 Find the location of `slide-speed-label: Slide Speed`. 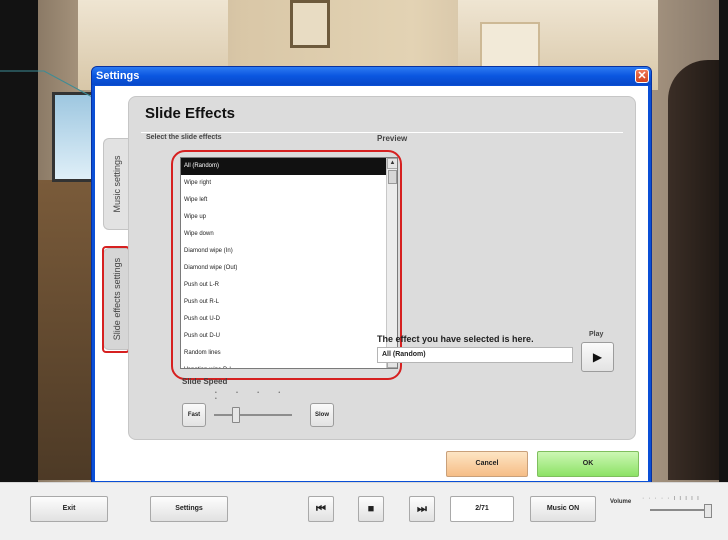

slide-speed-label: Slide Speed is located at coordinates (205, 381).